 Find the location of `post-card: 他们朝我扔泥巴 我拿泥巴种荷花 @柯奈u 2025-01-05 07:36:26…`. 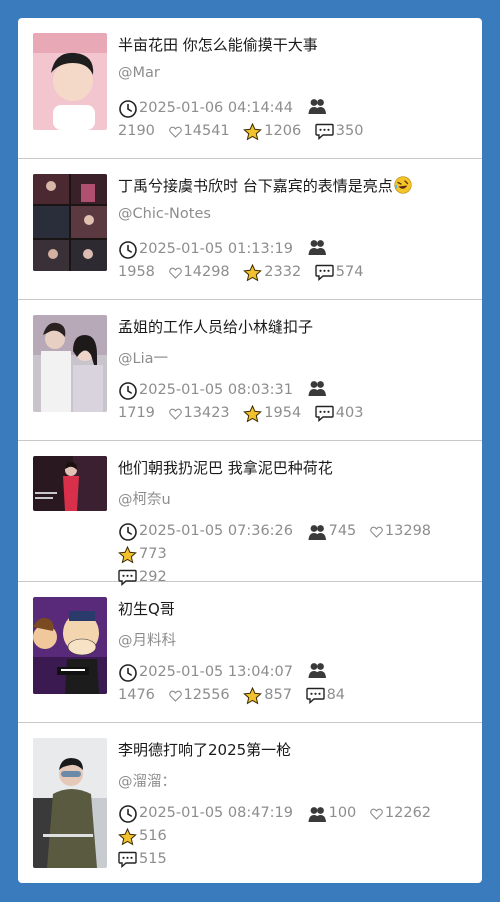

post-card: 他们朝我扔泥巴 我拿泥巴种荷花 @柯奈u 2025-01-05 07:36:26… is located at coordinates (250, 513).